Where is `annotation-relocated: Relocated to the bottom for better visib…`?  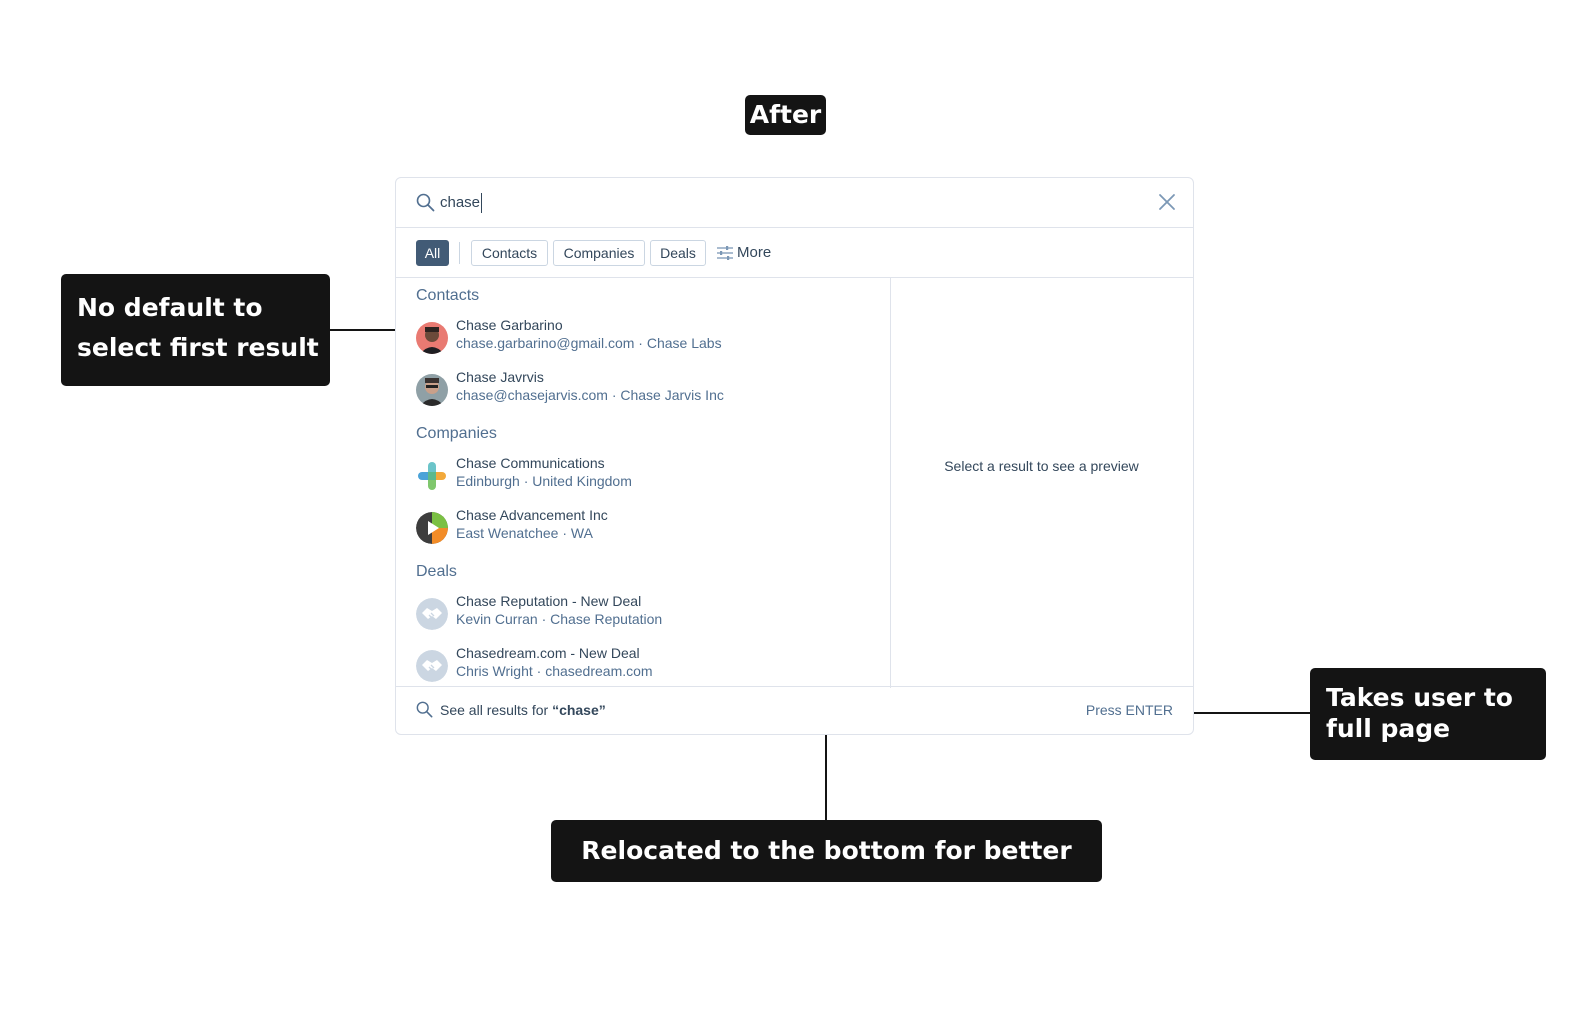
annotation-relocated: Relocated to the bottom for better visib… is located at coordinates (826, 873).